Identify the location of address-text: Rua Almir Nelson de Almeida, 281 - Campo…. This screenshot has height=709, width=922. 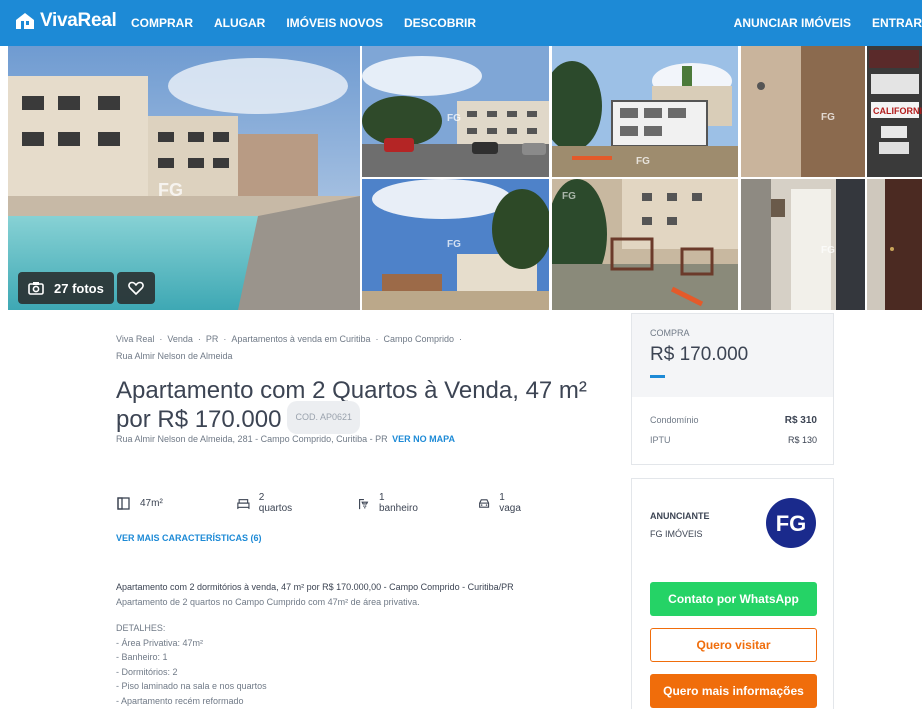
(252, 439).